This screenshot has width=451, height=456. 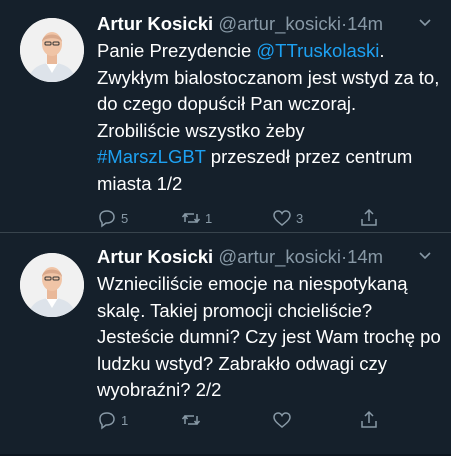 I want to click on reply-button: 5, so click(x=112, y=218).